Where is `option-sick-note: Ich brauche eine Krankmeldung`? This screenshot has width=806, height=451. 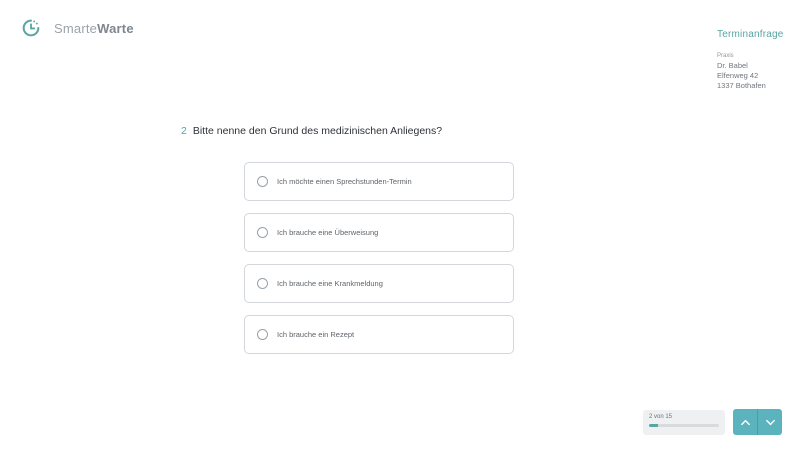
option-sick-note: Ich brauche eine Krankmeldung is located at coordinates (379, 283).